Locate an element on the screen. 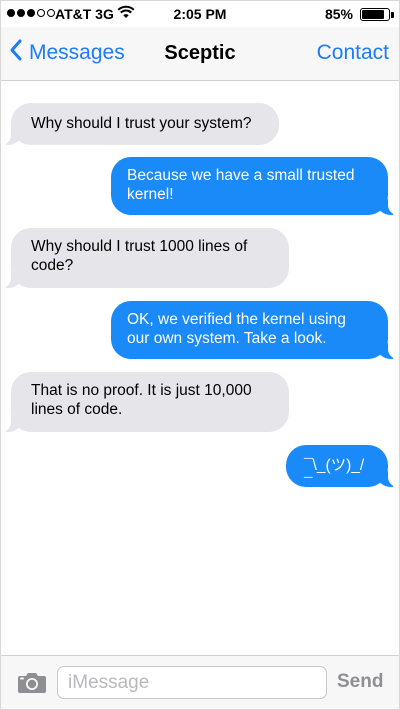  contact-button: Contact is located at coordinates (353, 53).